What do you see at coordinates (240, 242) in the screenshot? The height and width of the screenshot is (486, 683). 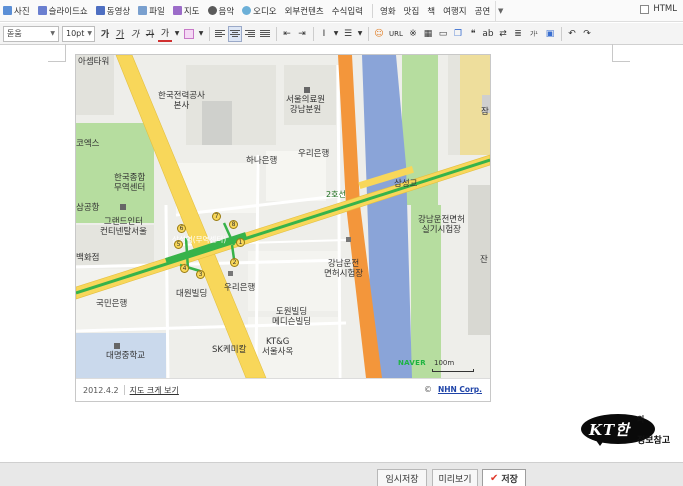 I see `subway-exit-1: 1` at bounding box center [240, 242].